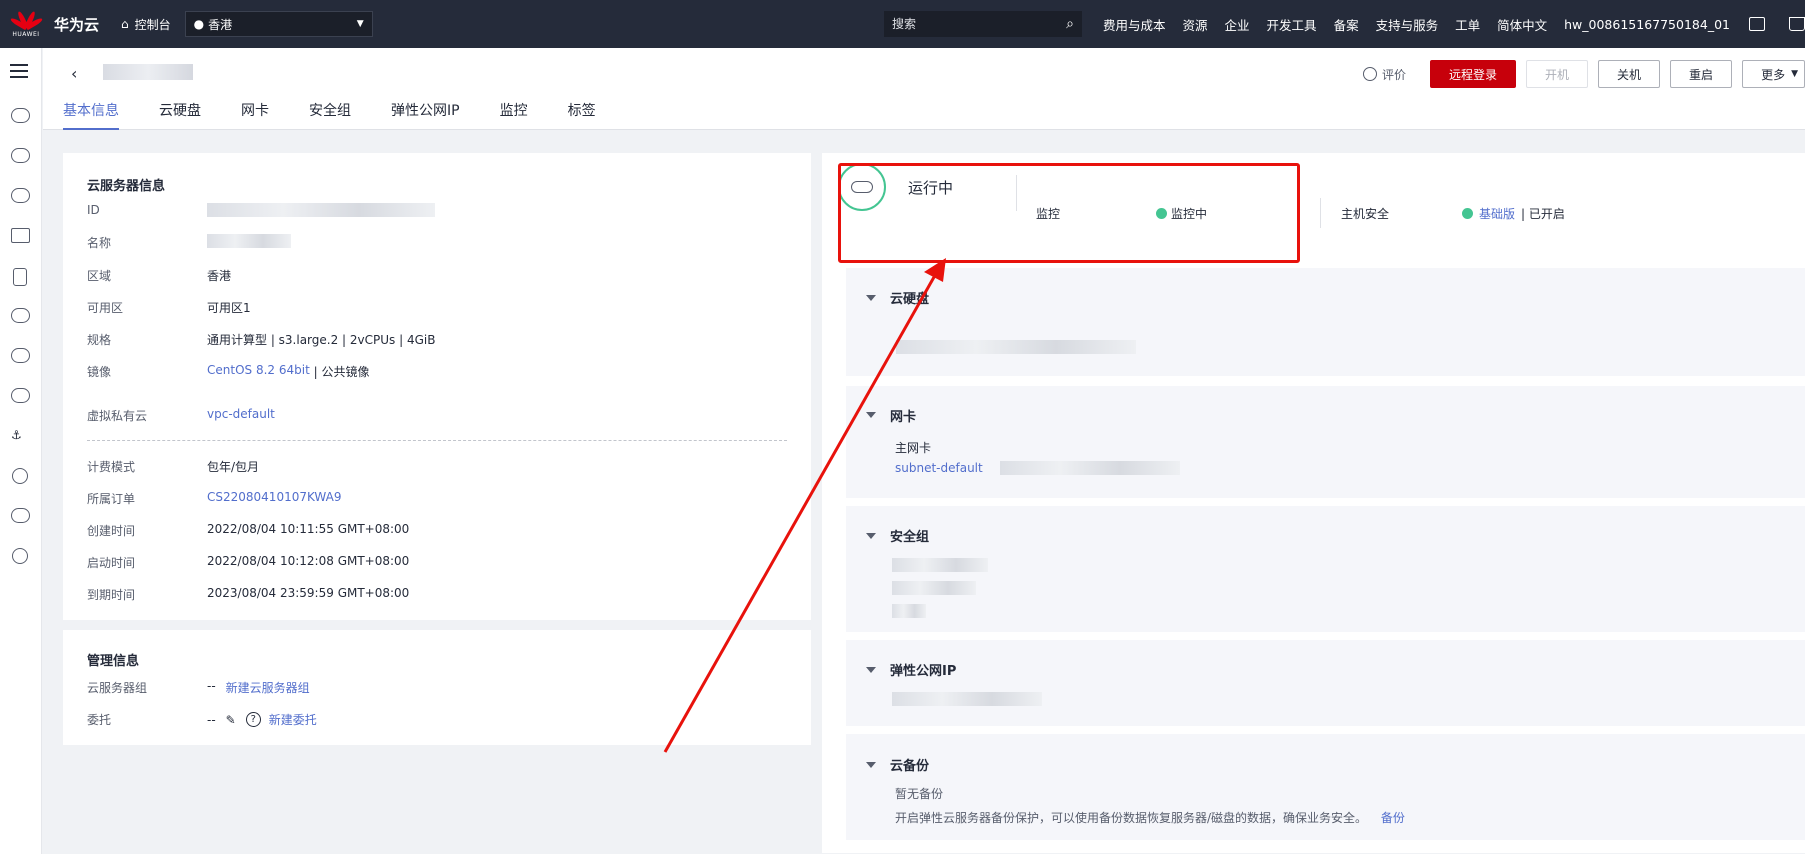 The image size is (1805, 854). What do you see at coordinates (1773, 74) in the screenshot?
I see `more-button: 更多 ▼` at bounding box center [1773, 74].